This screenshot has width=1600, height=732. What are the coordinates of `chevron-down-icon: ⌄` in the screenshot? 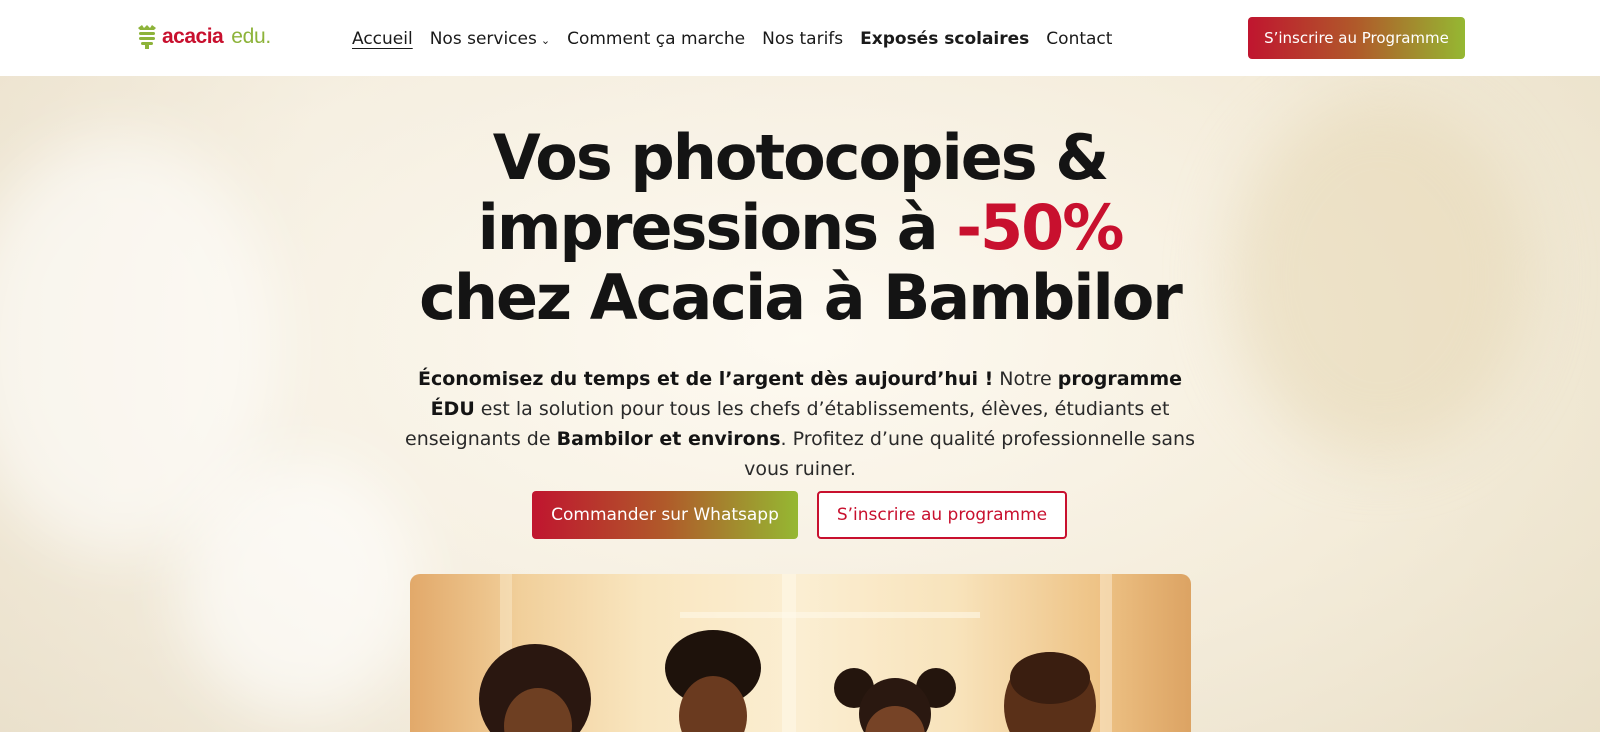 It's located at (545, 40).